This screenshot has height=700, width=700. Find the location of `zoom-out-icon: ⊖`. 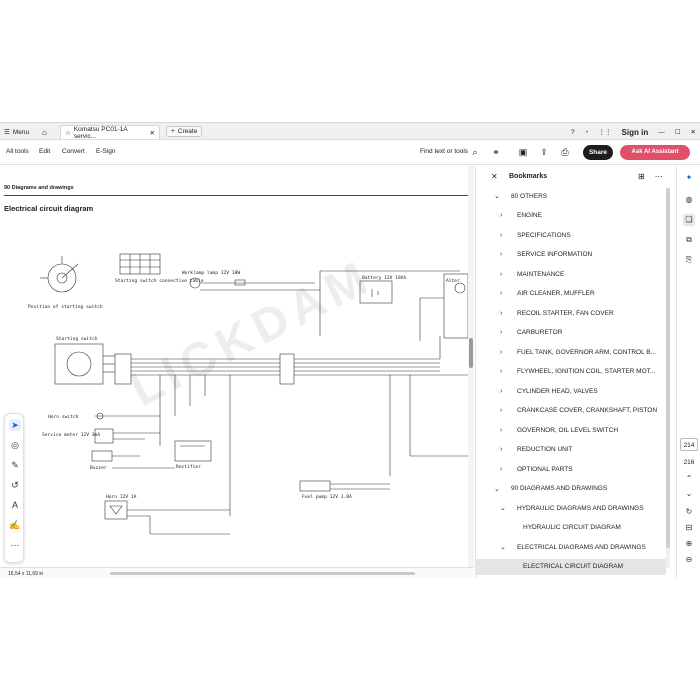

zoom-out-icon: ⊖ is located at coordinates (689, 560).